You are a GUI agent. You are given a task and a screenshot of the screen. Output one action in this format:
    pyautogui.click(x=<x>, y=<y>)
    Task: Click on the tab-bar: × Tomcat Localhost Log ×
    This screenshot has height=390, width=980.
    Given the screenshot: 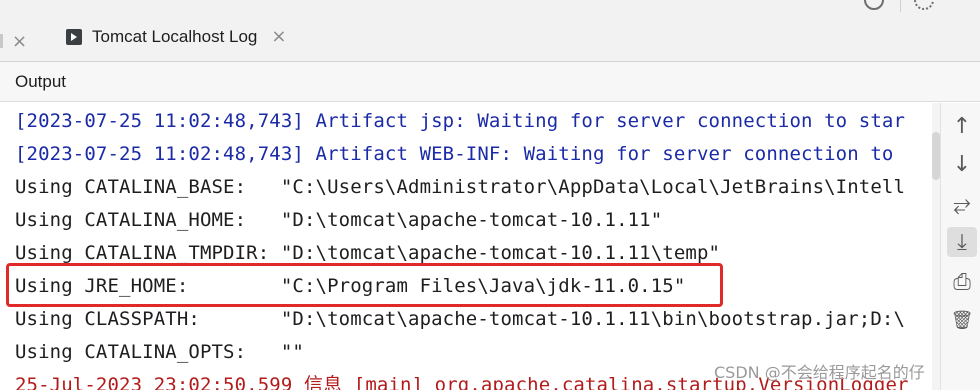 What is the action you would take?
    pyautogui.click(x=490, y=37)
    